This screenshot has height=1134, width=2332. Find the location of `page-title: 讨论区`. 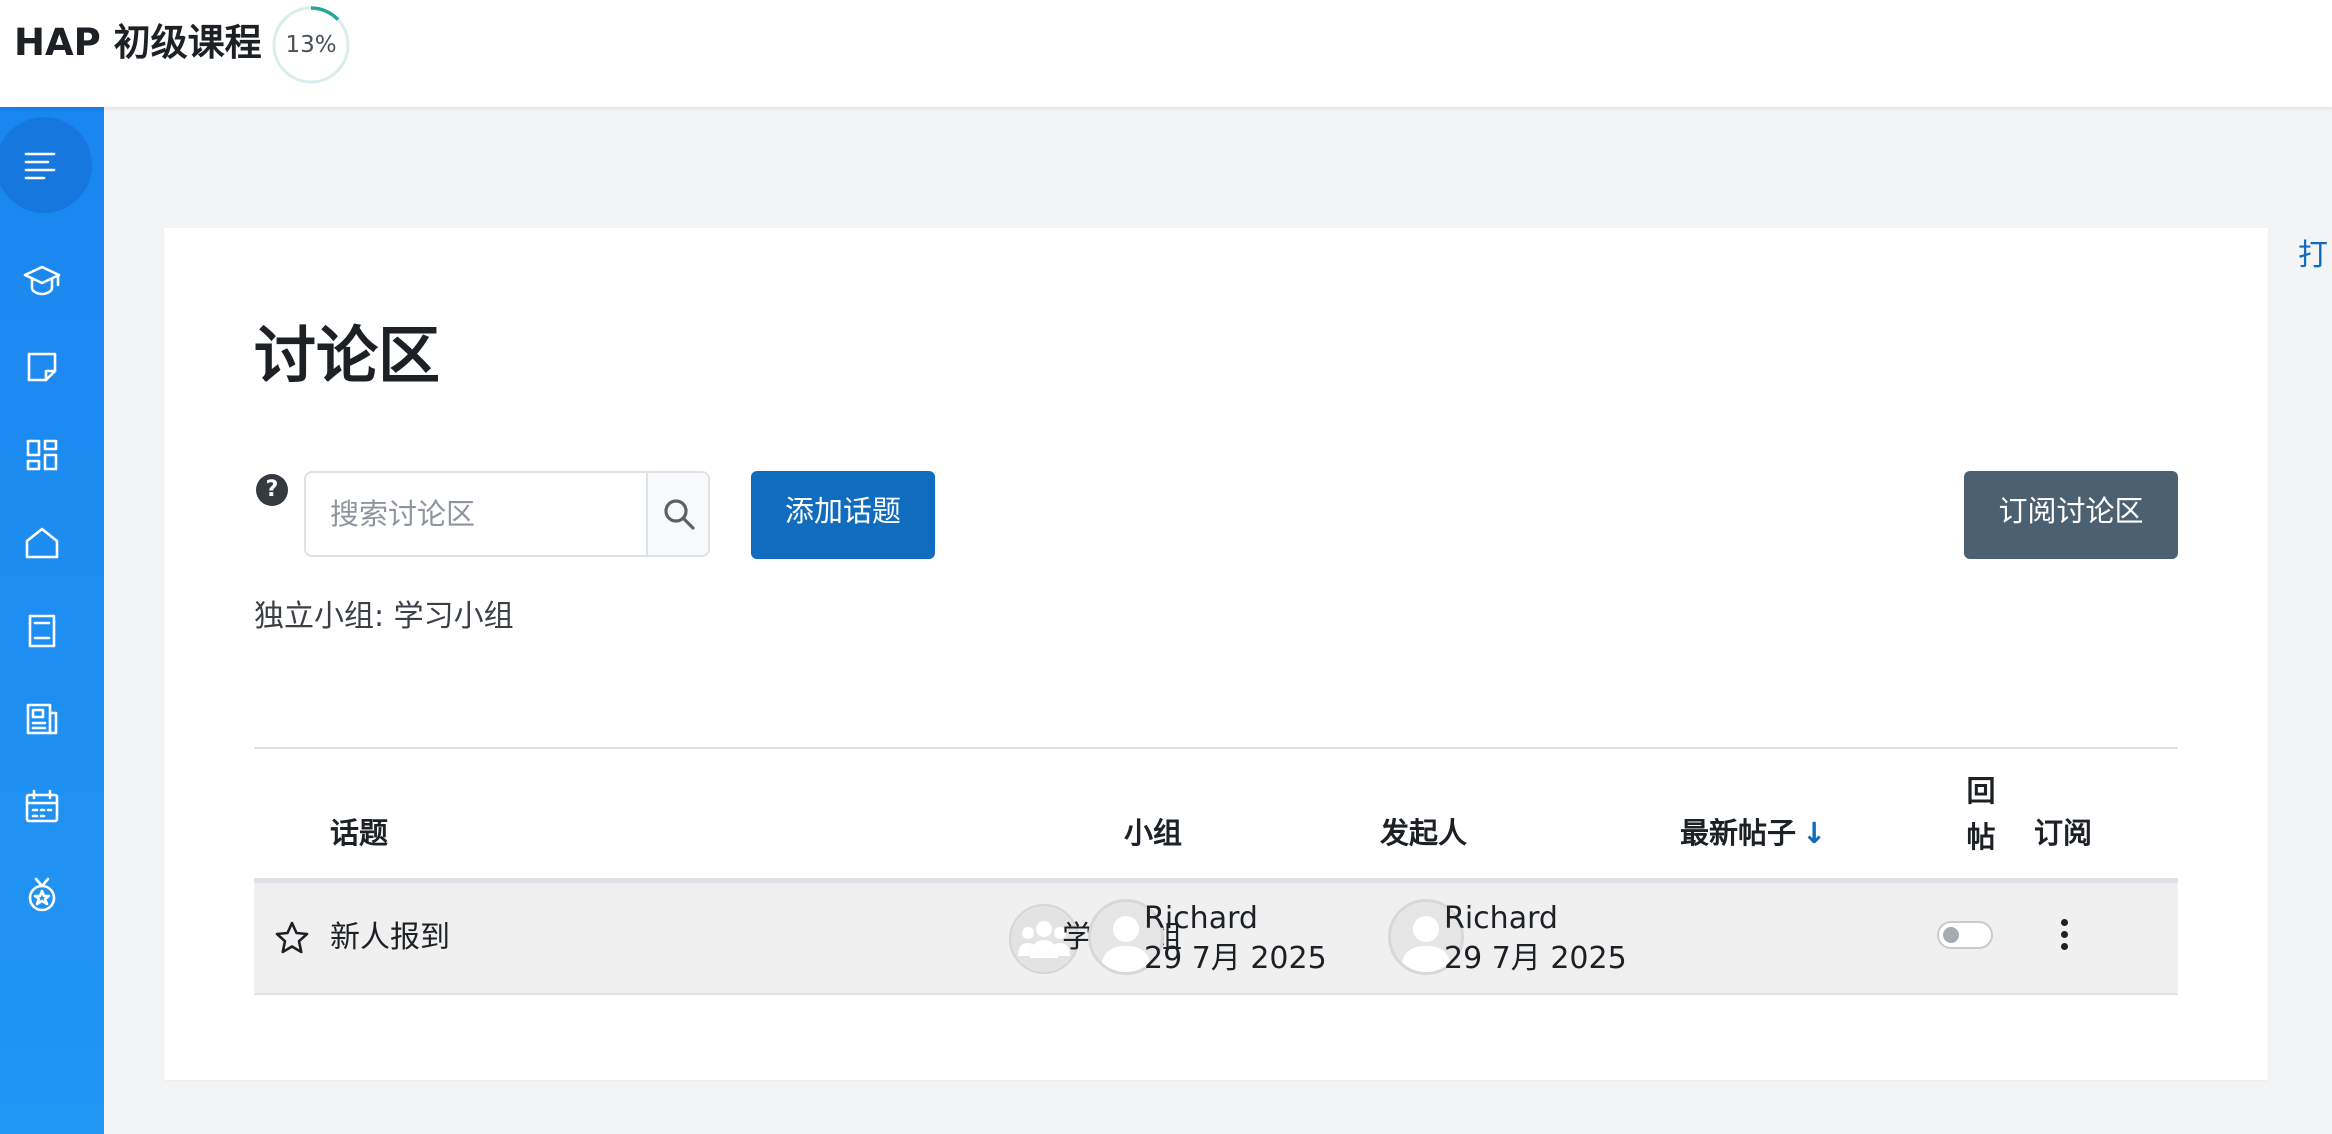

page-title: 讨论区 is located at coordinates (347, 355).